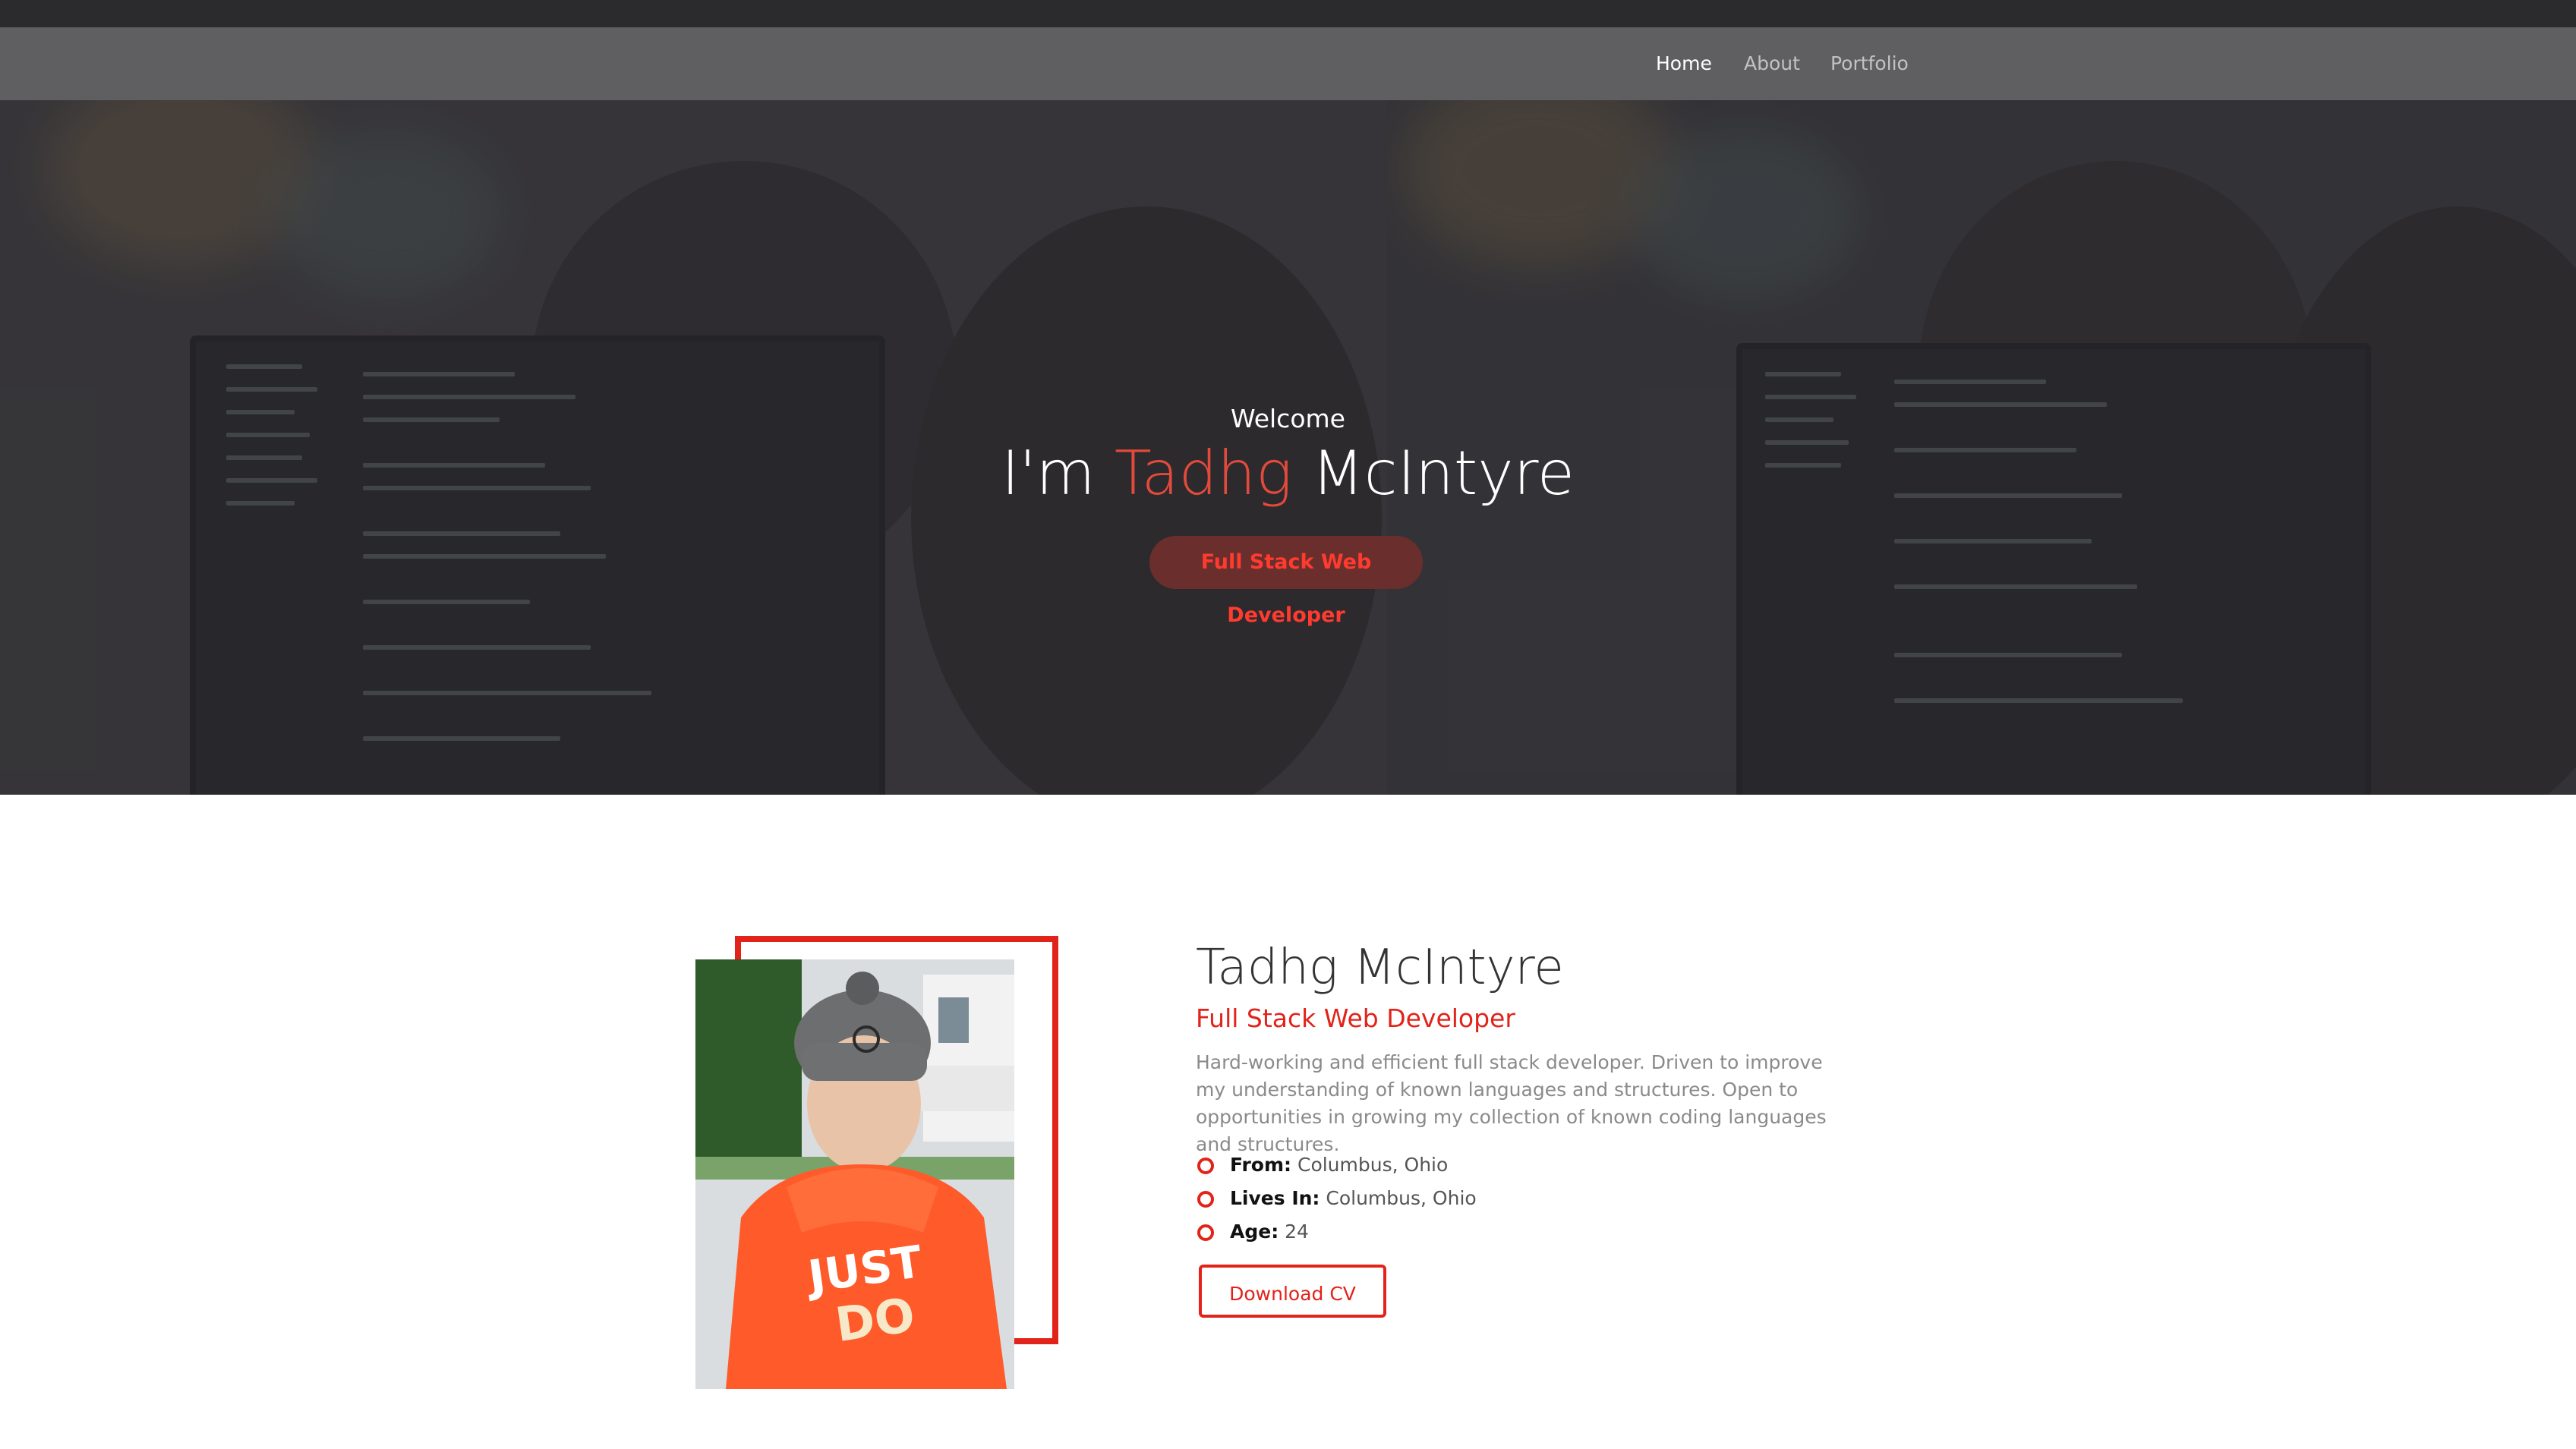  I want to click on hero-title-prefix: I'm, so click(1048, 474).